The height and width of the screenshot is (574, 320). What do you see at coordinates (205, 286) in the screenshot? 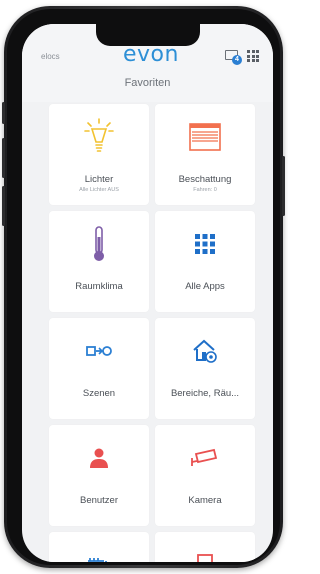
I see `tile-label: Alle Apps` at bounding box center [205, 286].